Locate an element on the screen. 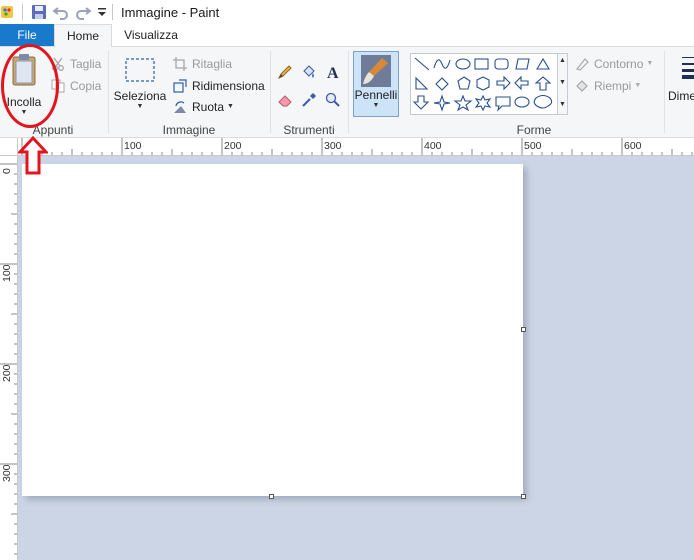  title-bar: Immagine - Paint is located at coordinates (347, 12).